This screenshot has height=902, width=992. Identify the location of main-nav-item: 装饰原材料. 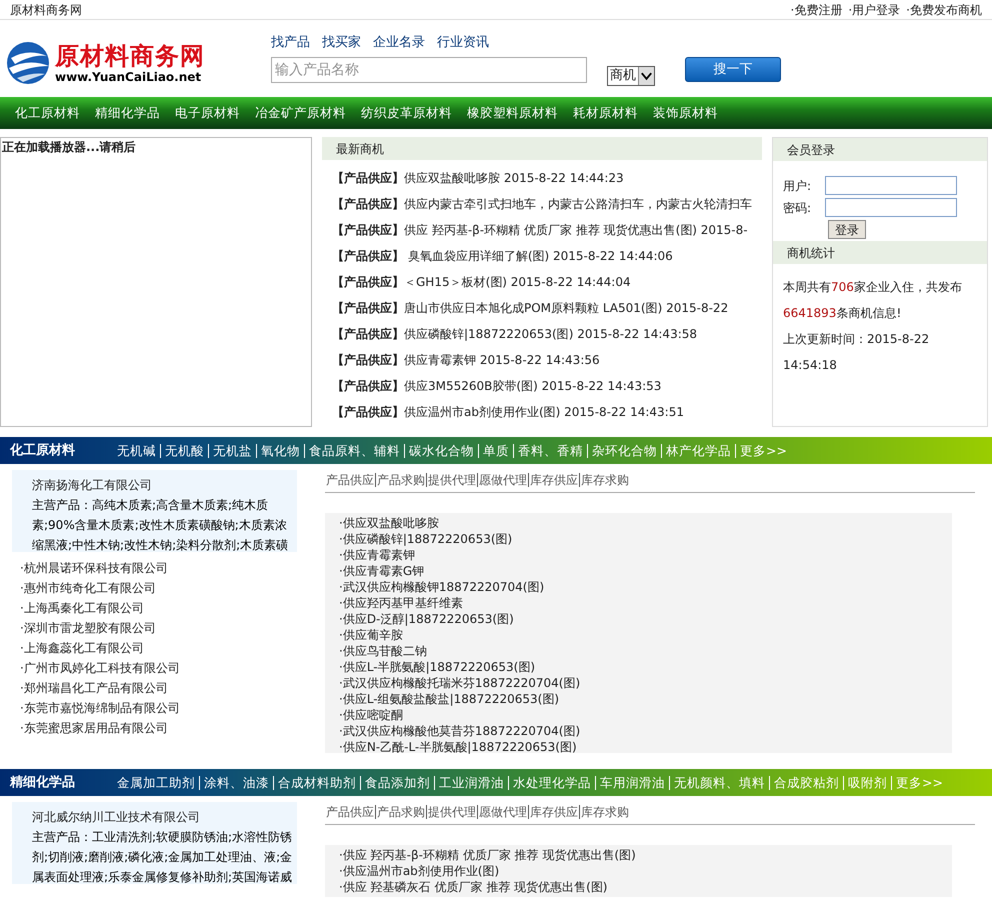
(685, 113).